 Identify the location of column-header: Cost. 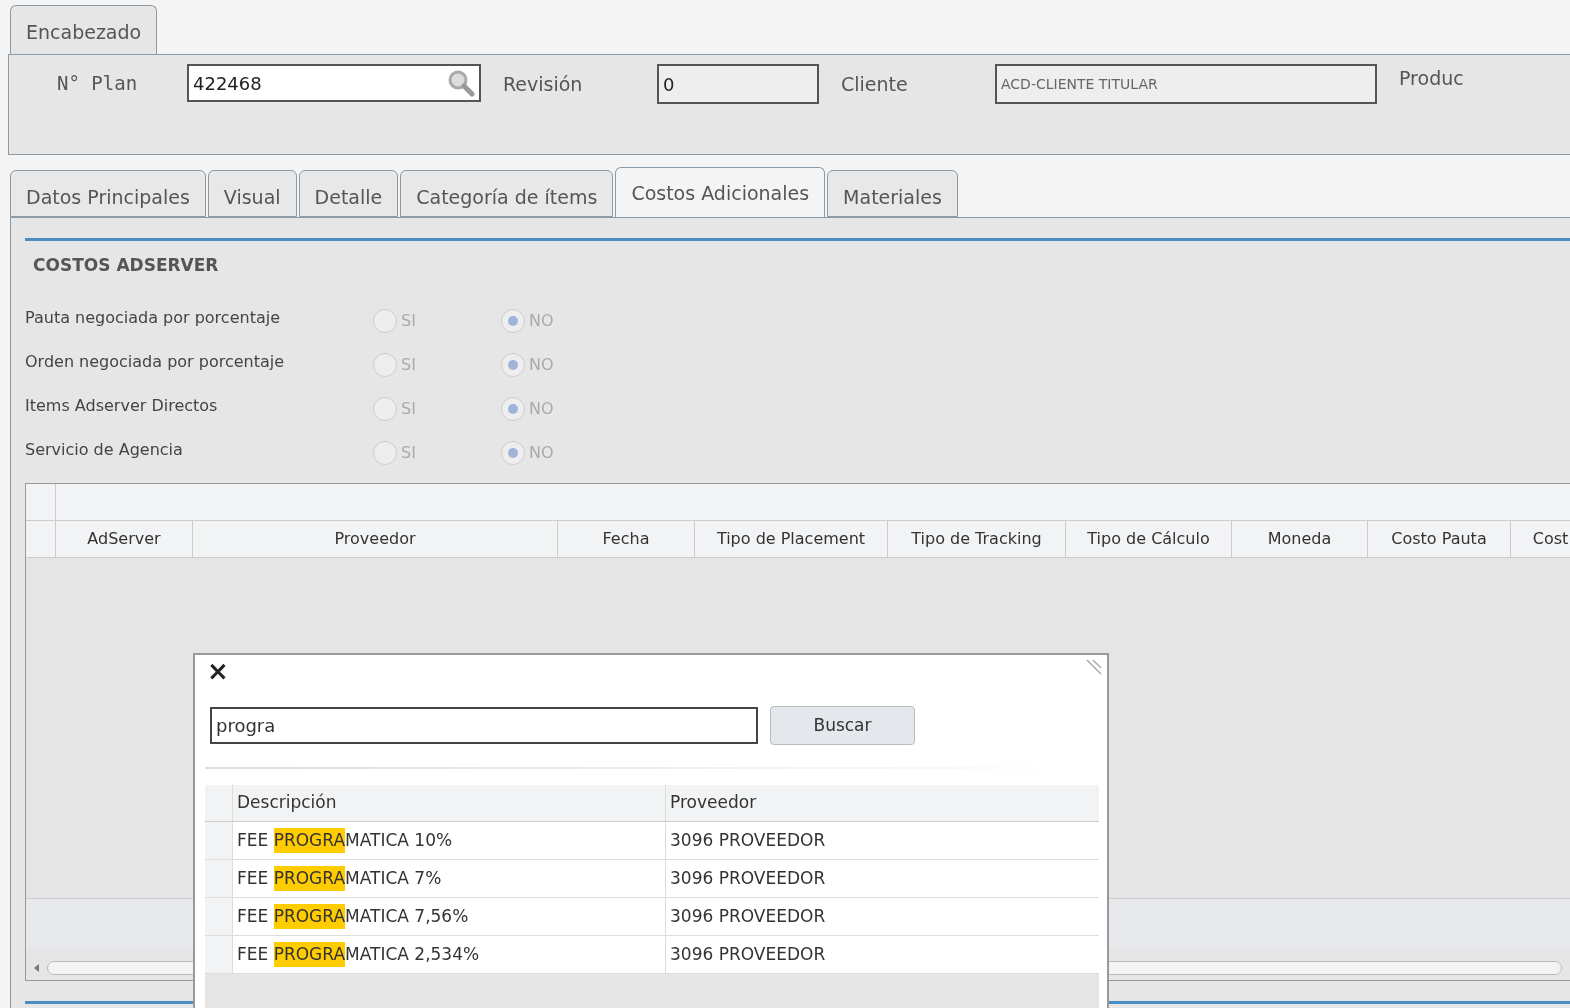
(1540, 538).